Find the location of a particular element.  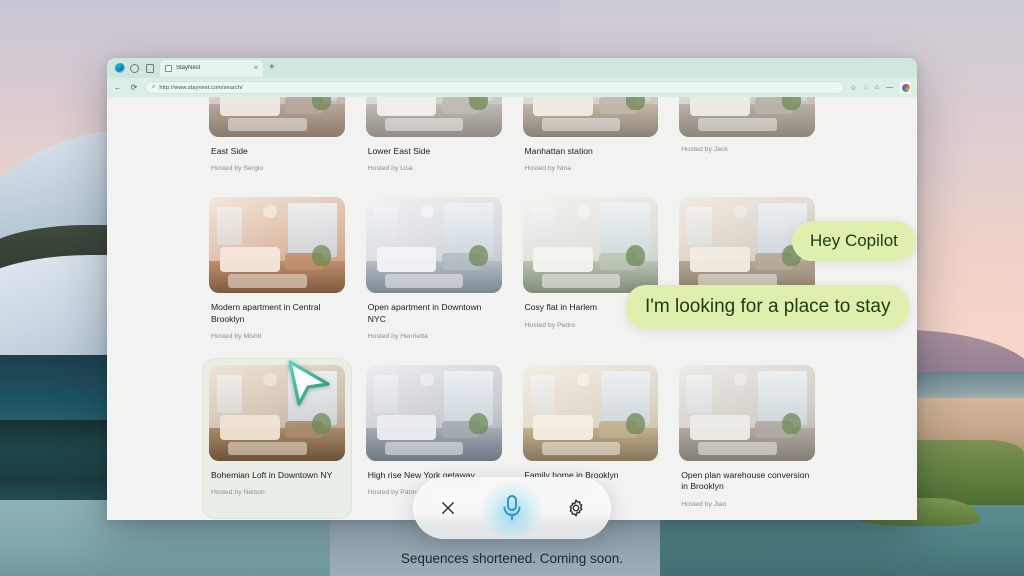

address-bar: ⌕ http://www.staynest.com/search/ is located at coordinates (495, 87).